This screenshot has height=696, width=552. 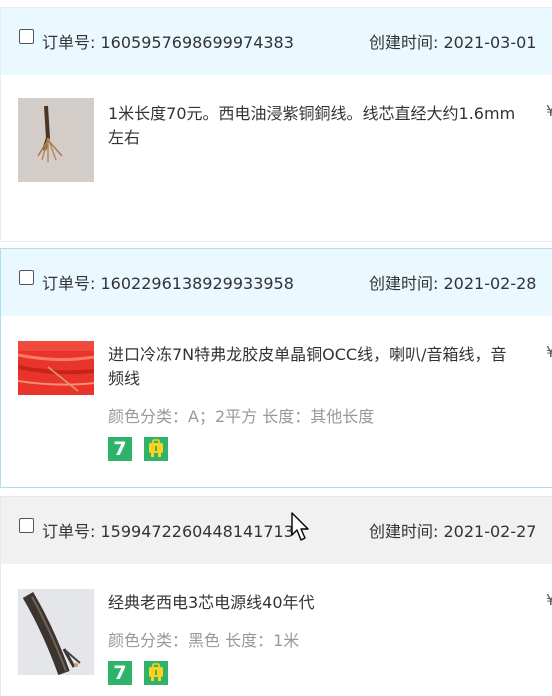 What do you see at coordinates (453, 283) in the screenshot?
I see `order-created-time: 创建时间: 2021-02-28` at bounding box center [453, 283].